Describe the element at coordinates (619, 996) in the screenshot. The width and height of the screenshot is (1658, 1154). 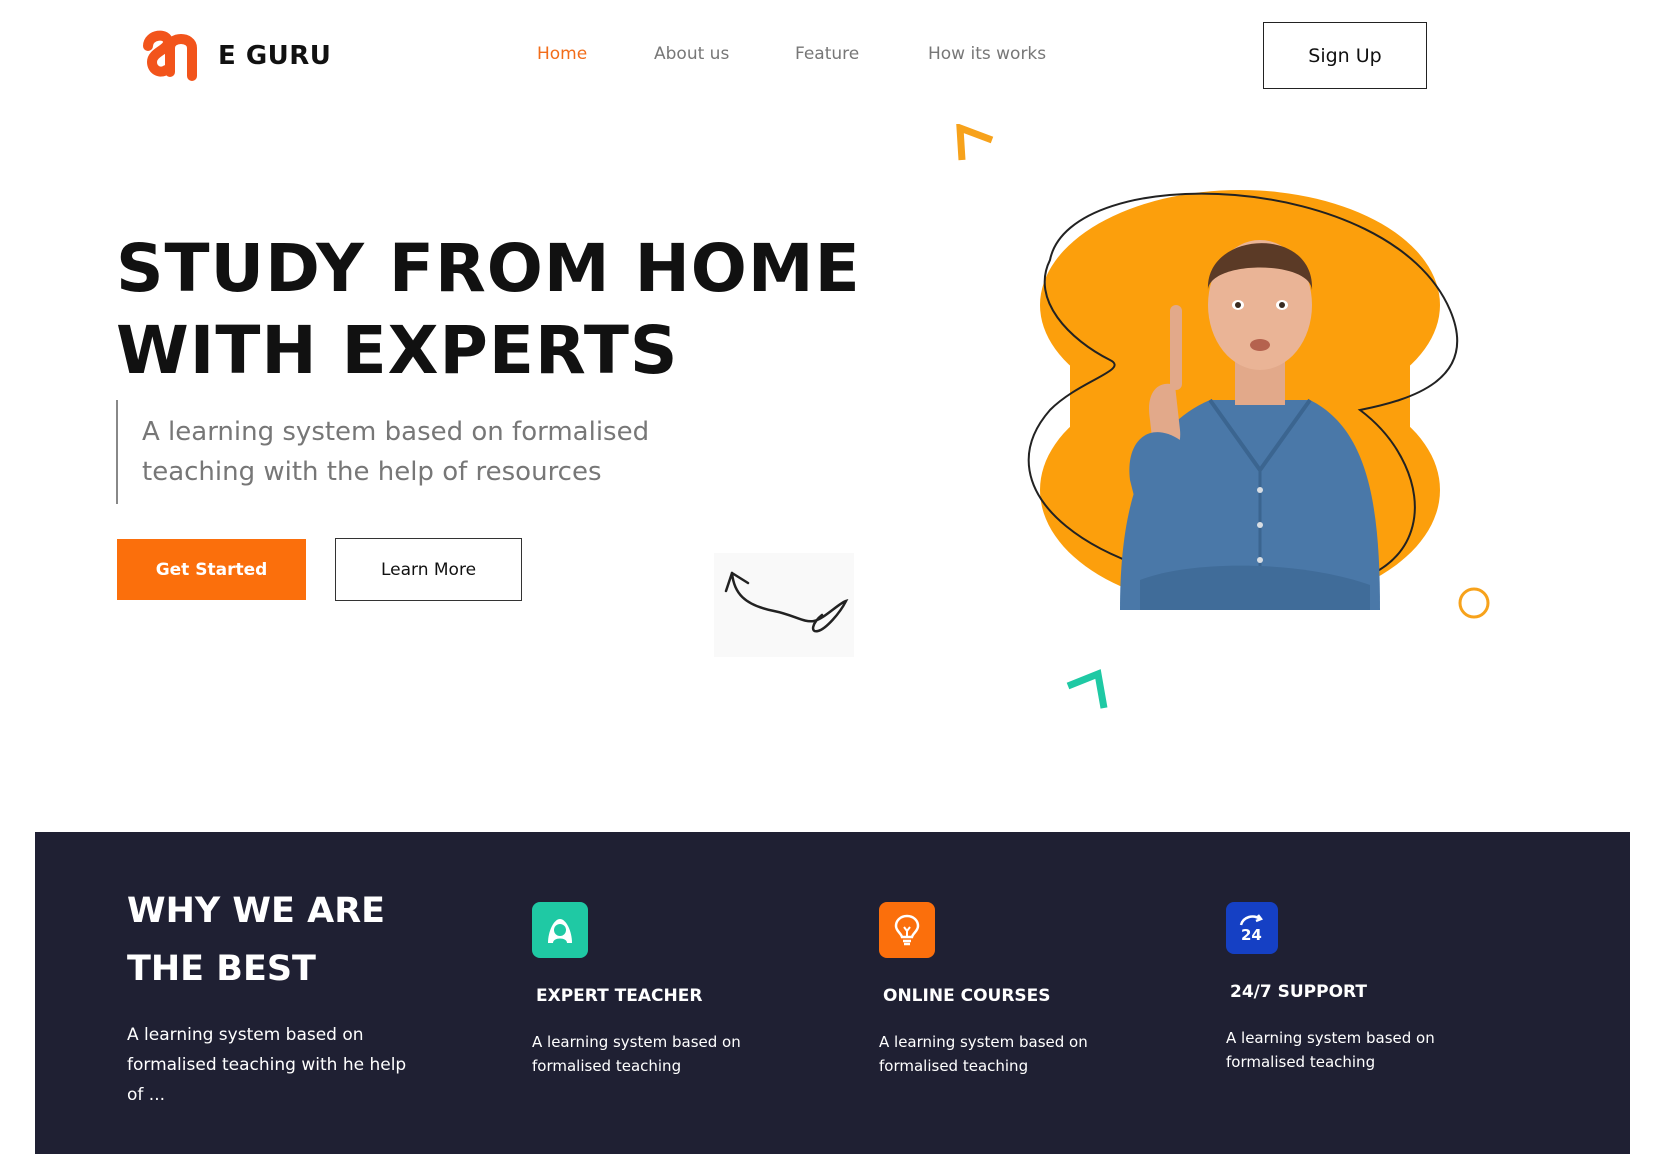
I see `feature-title: EXPERT TEACHER` at that location.